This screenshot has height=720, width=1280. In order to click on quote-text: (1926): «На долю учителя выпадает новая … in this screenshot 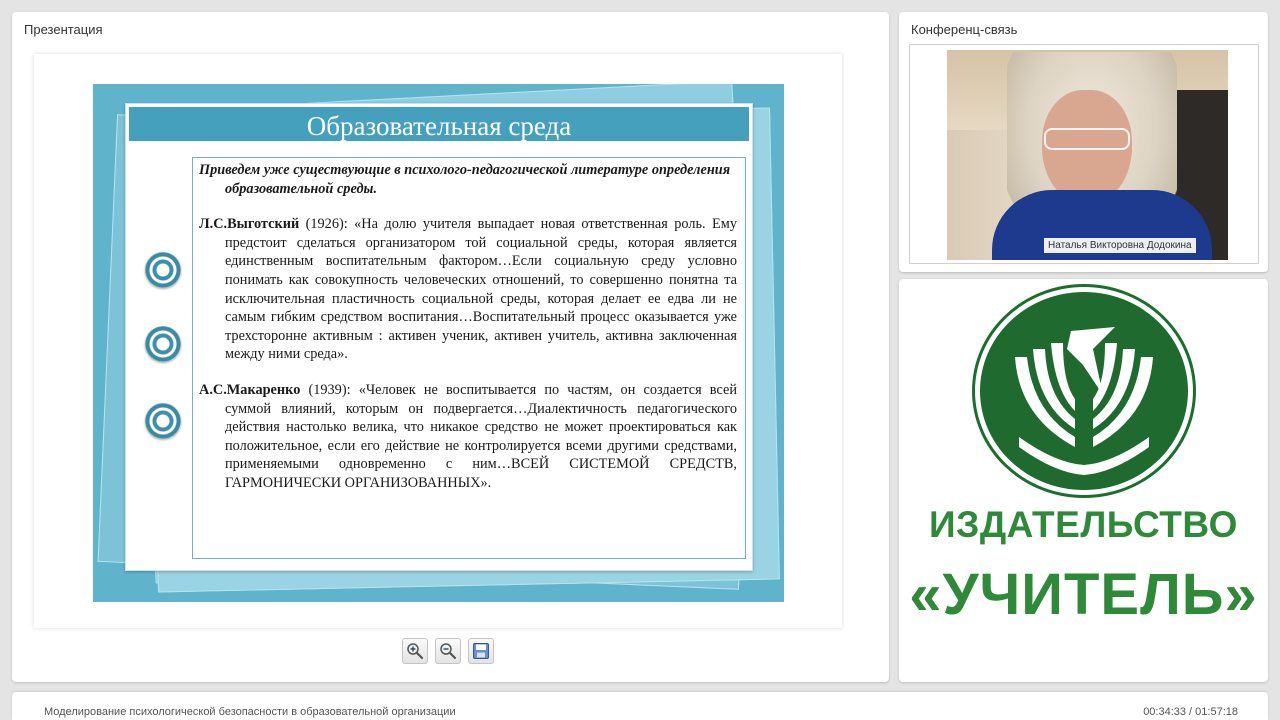, I will do `click(481, 289)`.